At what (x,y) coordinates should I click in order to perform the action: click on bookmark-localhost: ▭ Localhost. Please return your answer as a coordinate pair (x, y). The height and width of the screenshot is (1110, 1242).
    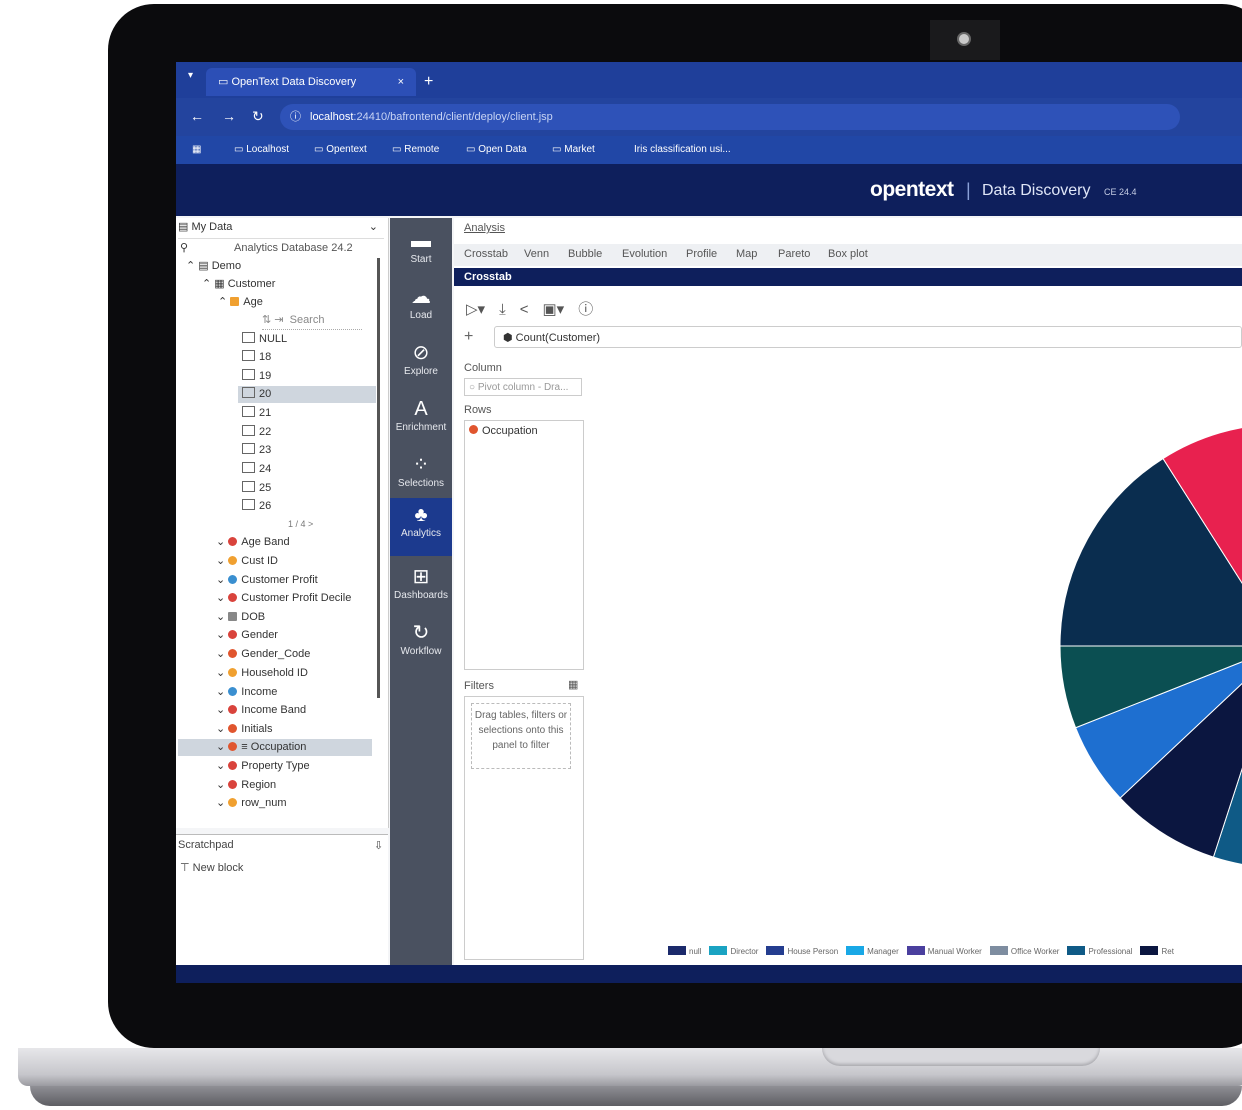
    Looking at the image, I should click on (261, 149).